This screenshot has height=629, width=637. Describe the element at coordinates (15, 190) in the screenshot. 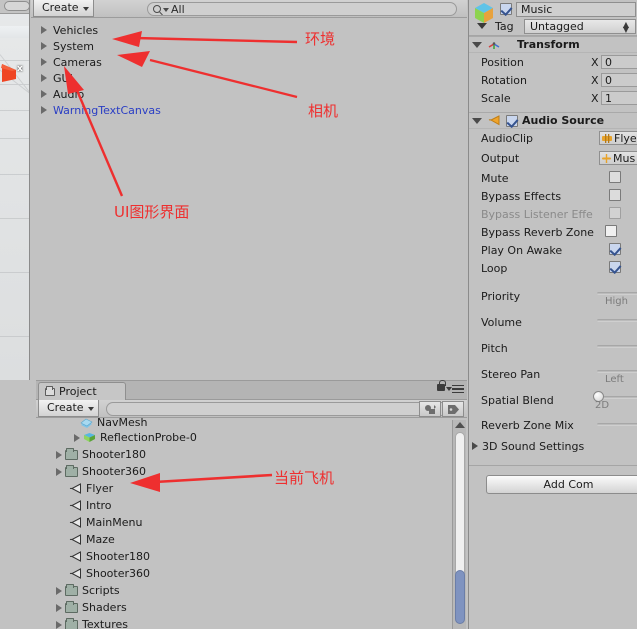

I see `scene-view-sliver: x` at that location.